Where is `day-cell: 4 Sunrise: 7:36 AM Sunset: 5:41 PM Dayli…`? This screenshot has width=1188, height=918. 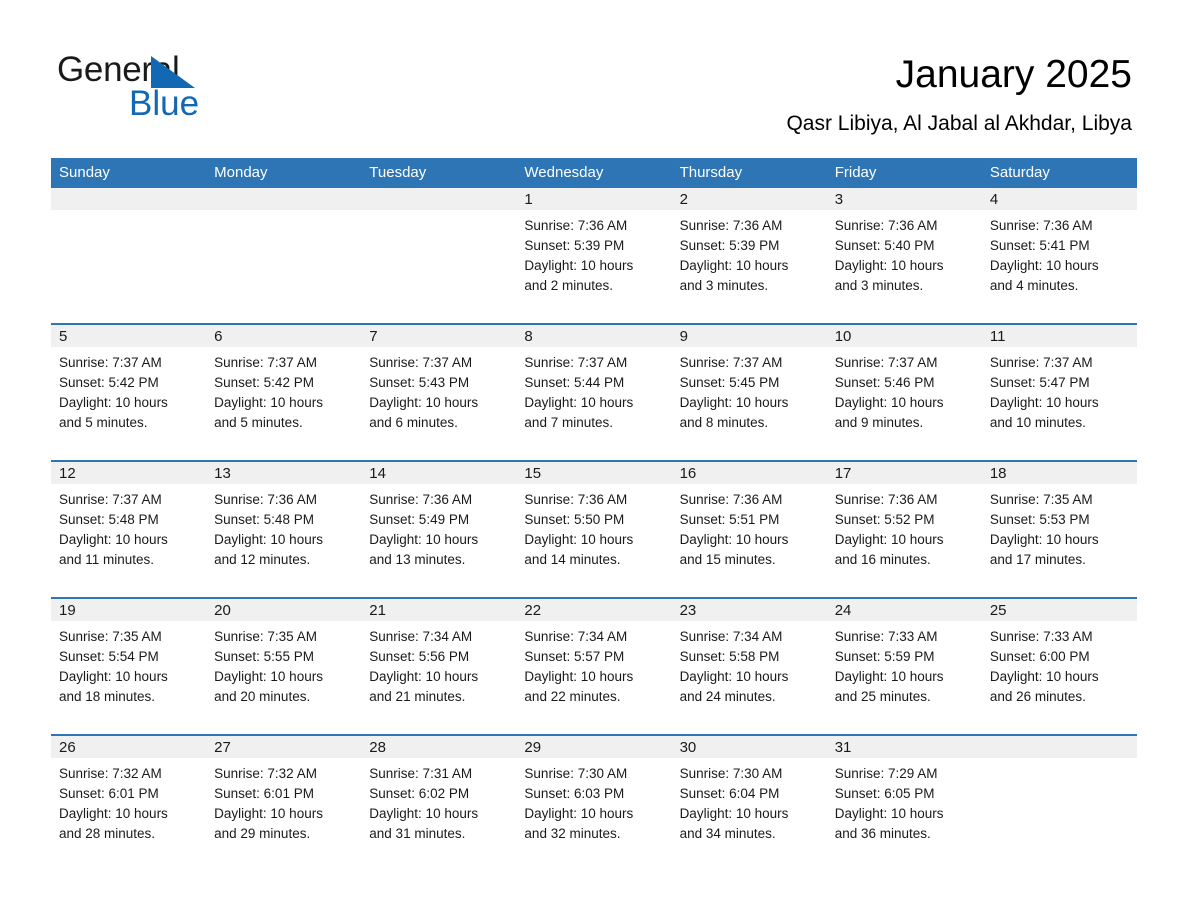 day-cell: 4 Sunrise: 7:36 AM Sunset: 5:41 PM Dayli… is located at coordinates (1059, 251).